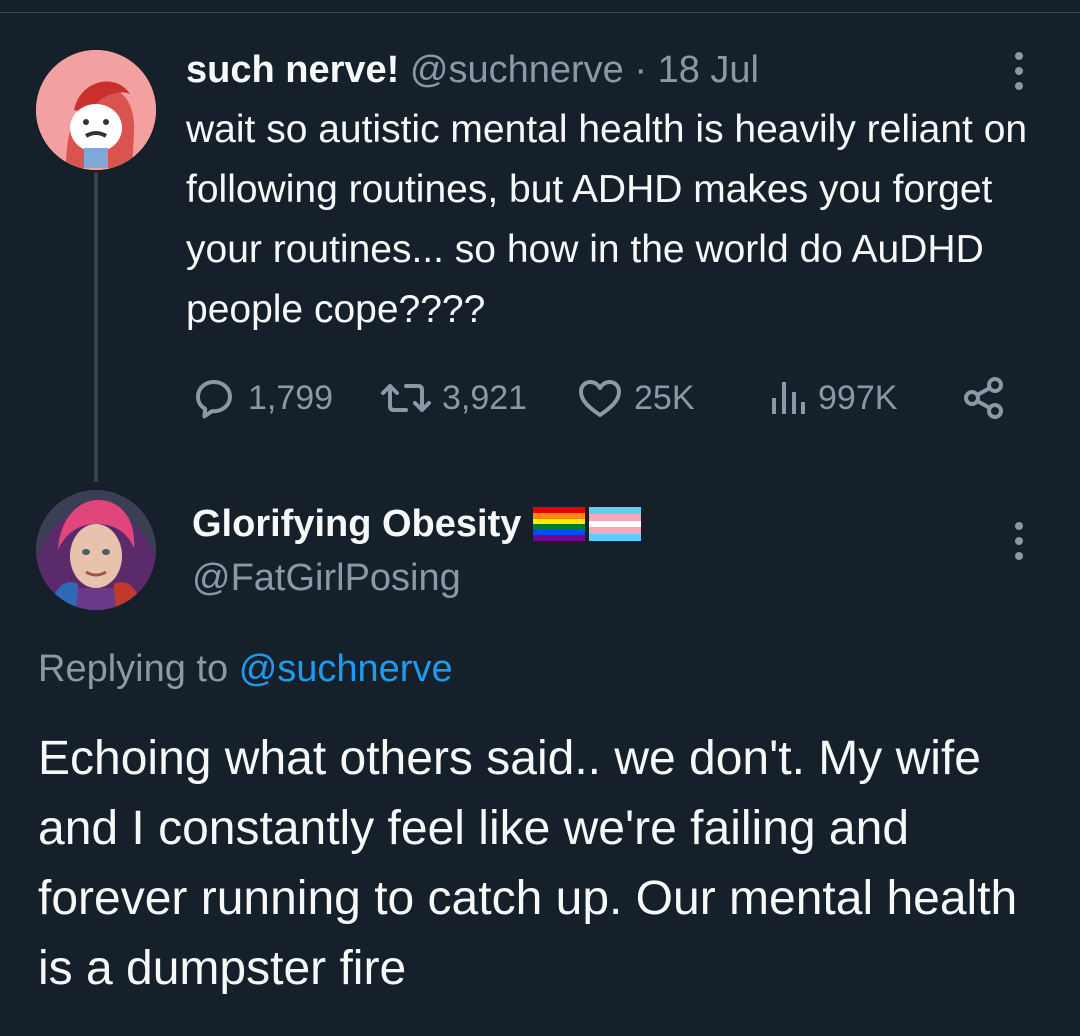 This screenshot has height=1036, width=1080. What do you see at coordinates (133, 669) in the screenshot?
I see `replying-to-label: Replying to` at bounding box center [133, 669].